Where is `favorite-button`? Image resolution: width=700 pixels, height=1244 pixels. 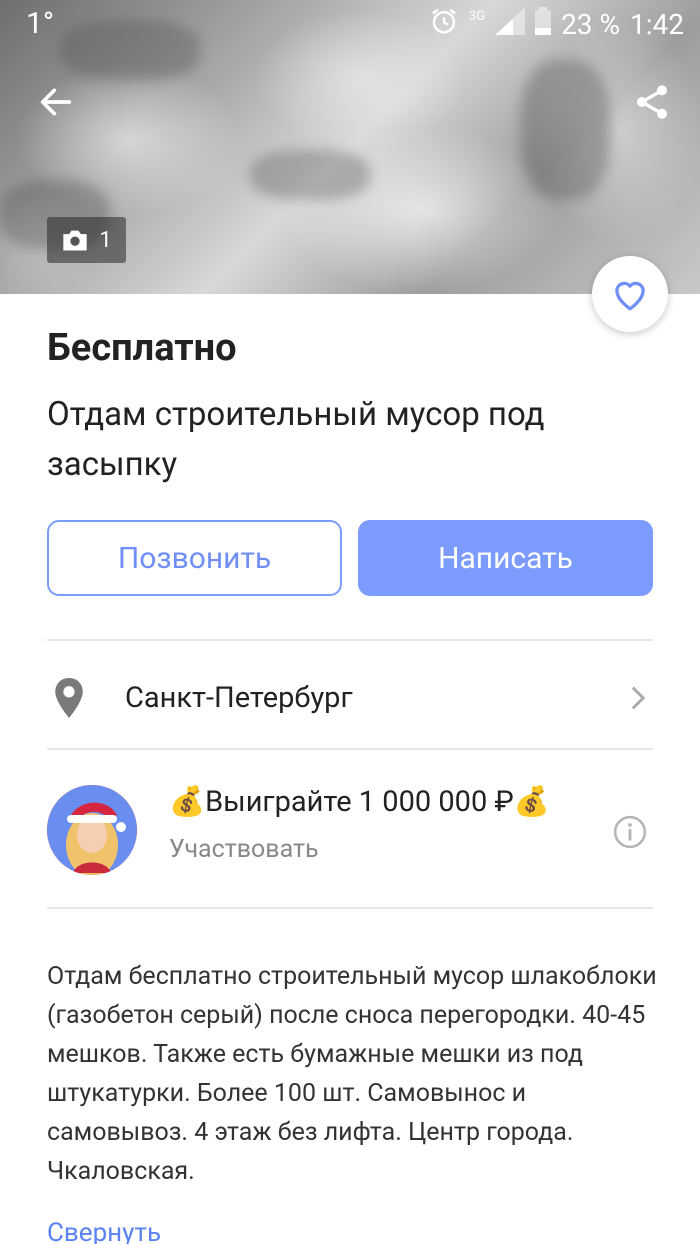
favorite-button is located at coordinates (630, 294).